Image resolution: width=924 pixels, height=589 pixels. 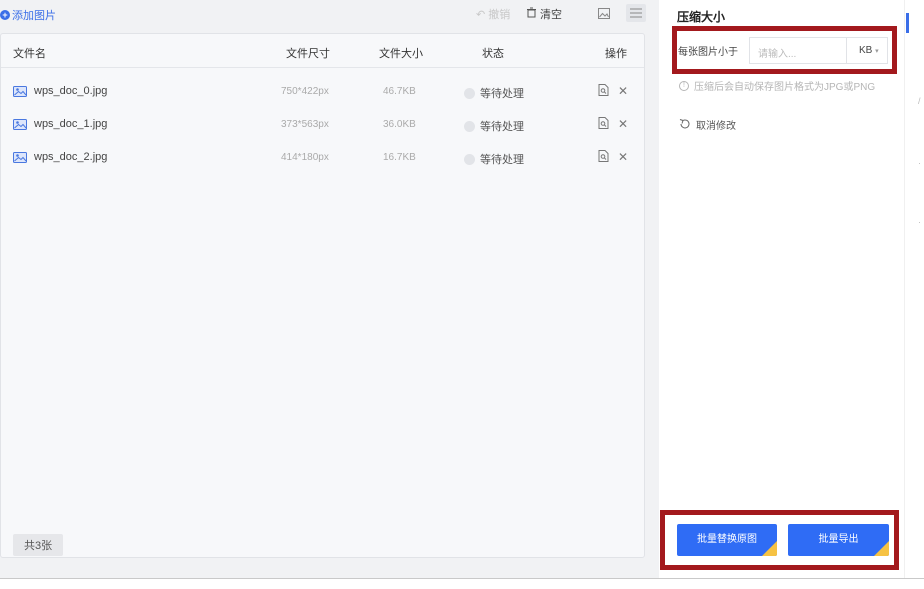 What do you see at coordinates (305, 91) in the screenshot?
I see `file-dimensions: 750*422px` at bounding box center [305, 91].